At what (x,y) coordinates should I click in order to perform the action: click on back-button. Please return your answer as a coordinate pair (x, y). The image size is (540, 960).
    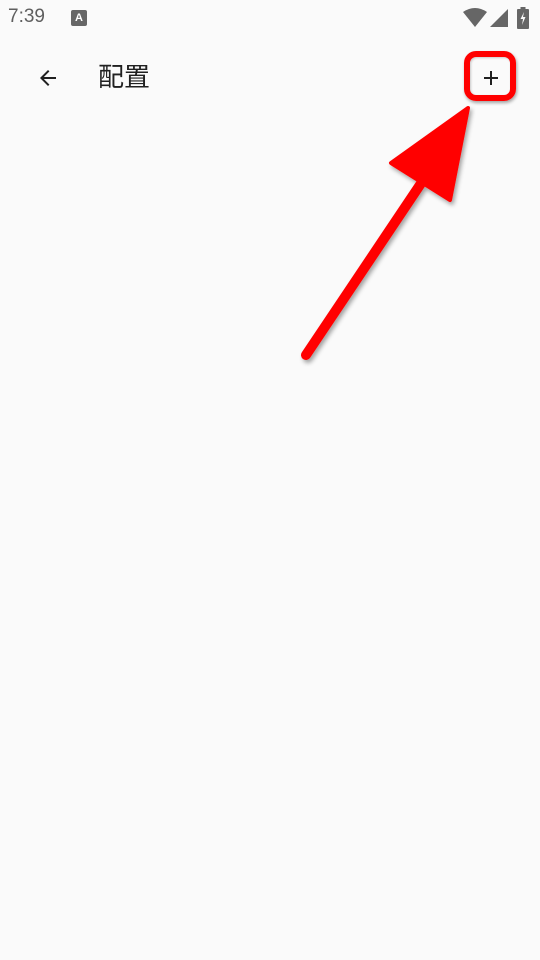
    Looking at the image, I should click on (48, 78).